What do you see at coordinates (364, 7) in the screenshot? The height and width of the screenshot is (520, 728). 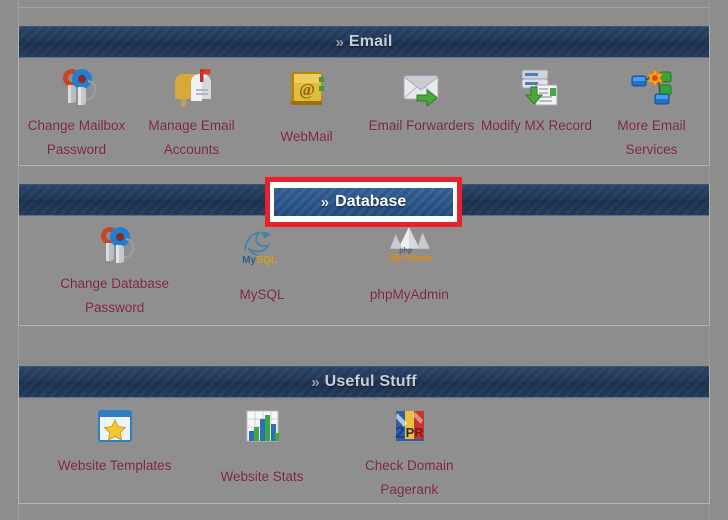 I see `page-top-rule` at bounding box center [364, 7].